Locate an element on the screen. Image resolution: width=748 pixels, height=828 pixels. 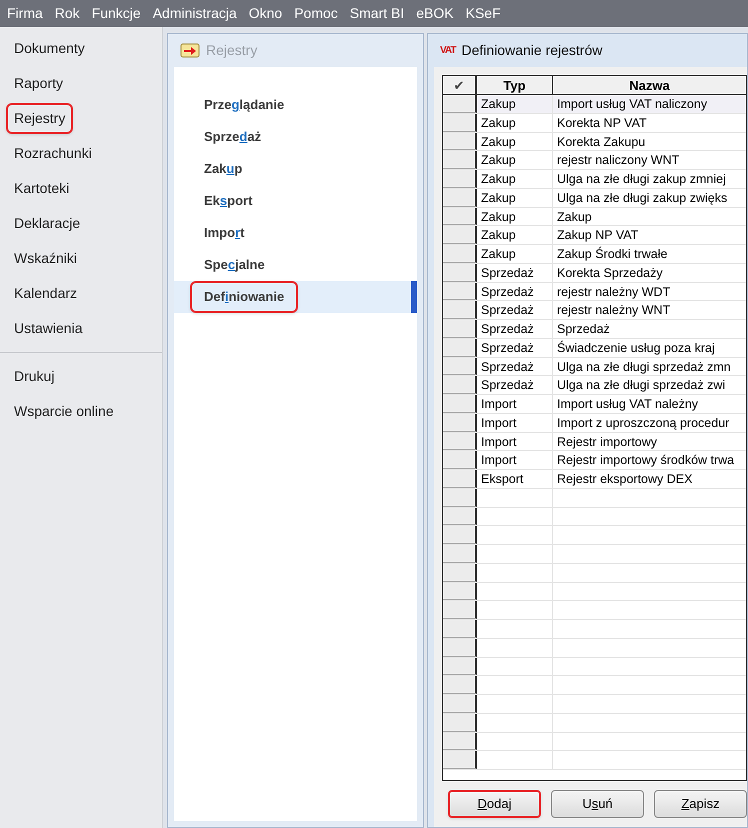
table-cell-text: Świadczenie usług poza kraj is located at coordinates (636, 348).